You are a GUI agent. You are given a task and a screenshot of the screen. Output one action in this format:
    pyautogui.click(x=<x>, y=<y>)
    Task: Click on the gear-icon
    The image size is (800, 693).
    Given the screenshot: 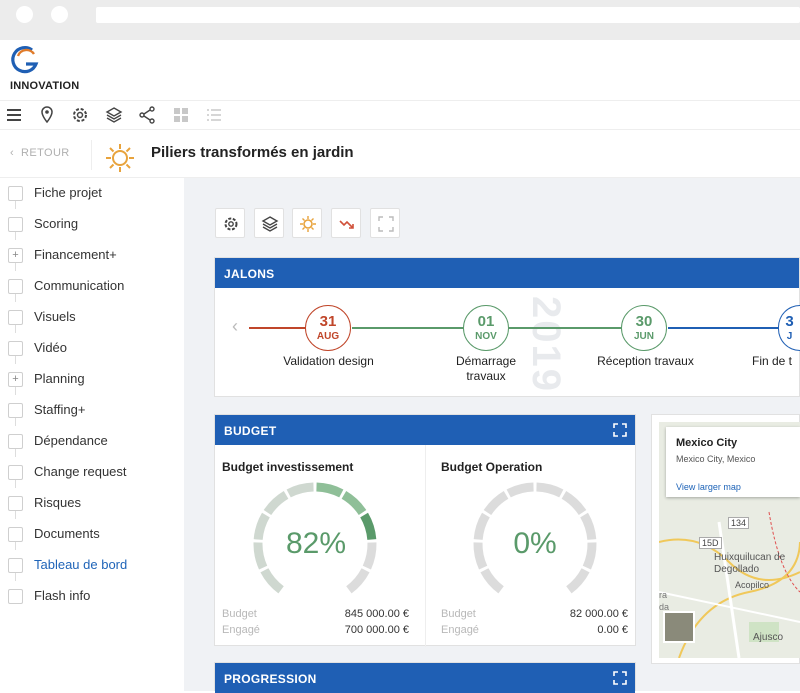 What is the action you would take?
    pyautogui.click(x=80, y=115)
    